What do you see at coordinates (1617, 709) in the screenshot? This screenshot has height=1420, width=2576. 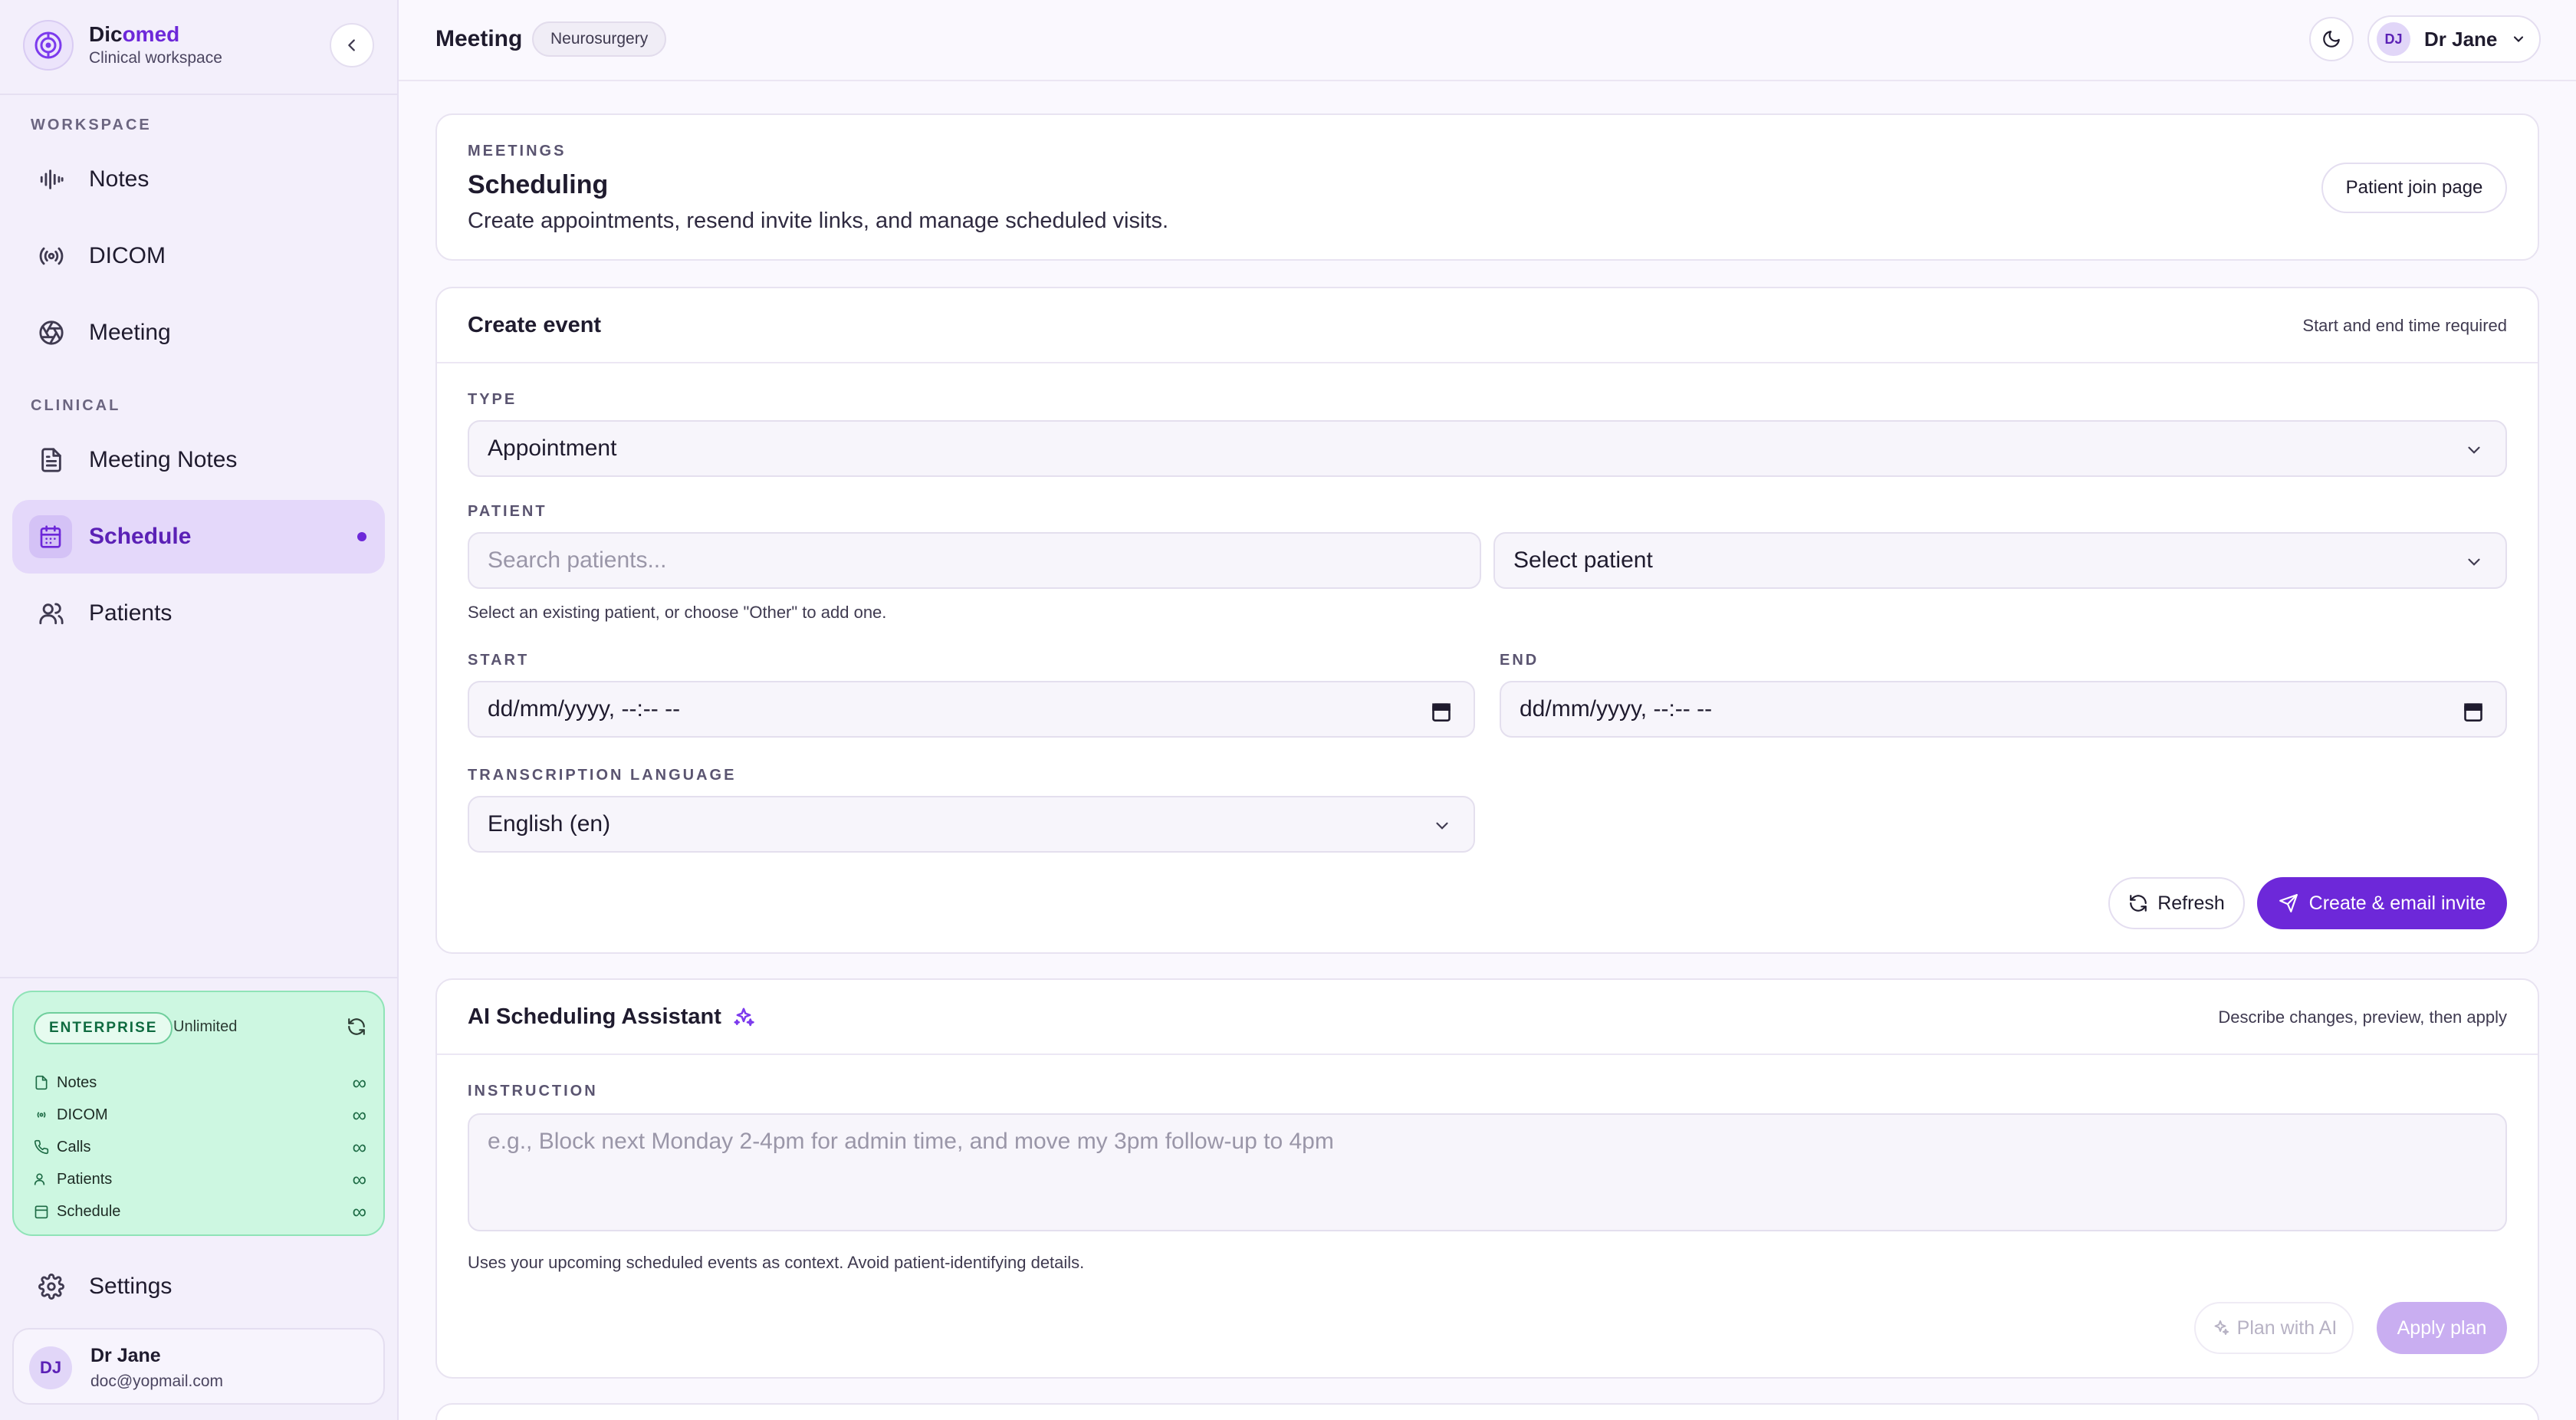 I see `end-datetime-value: dd/mm/yyyy, --:-- --` at bounding box center [1617, 709].